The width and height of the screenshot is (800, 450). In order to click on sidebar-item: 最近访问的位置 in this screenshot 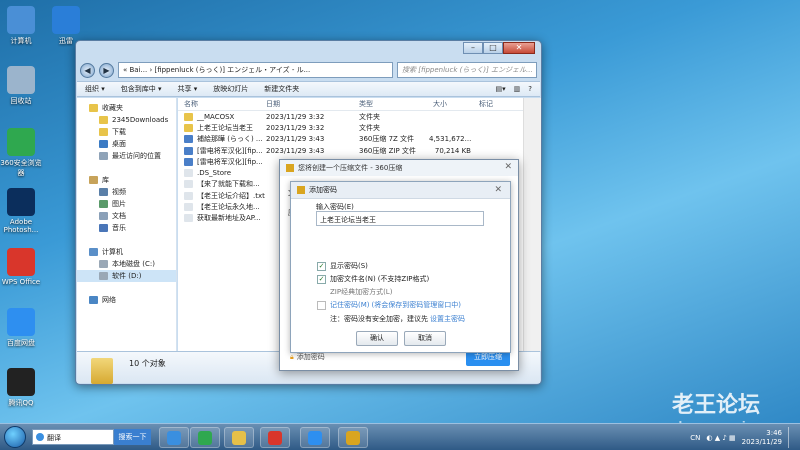, I will do `click(126, 156)`.